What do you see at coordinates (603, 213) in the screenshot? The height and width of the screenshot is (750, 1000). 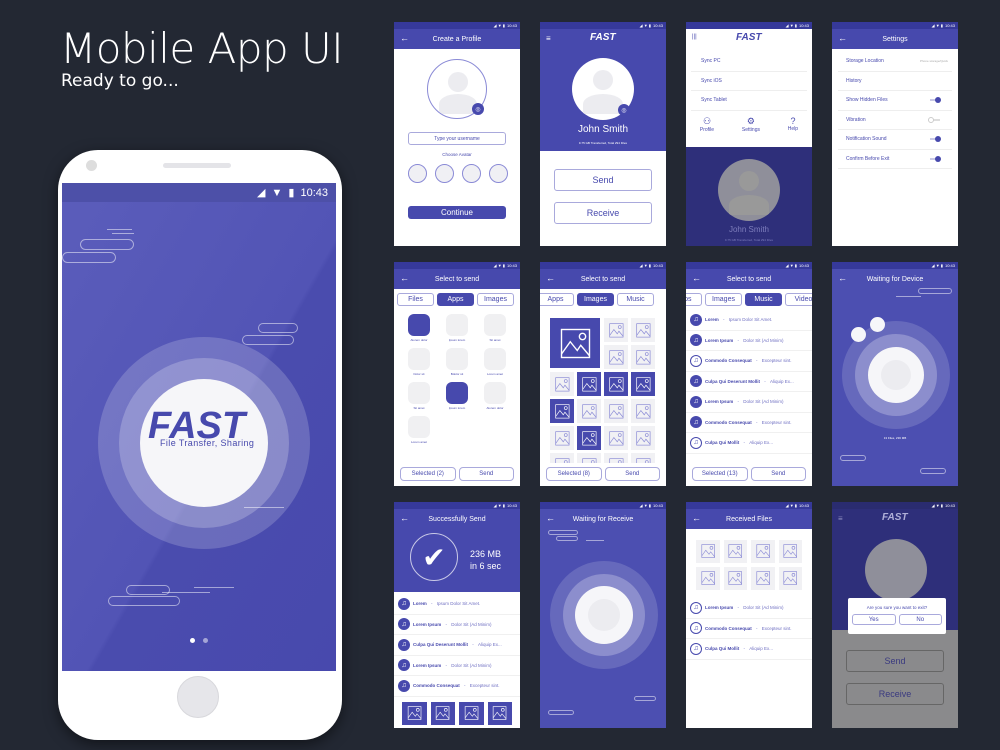 I see `receive-button: Receive` at bounding box center [603, 213].